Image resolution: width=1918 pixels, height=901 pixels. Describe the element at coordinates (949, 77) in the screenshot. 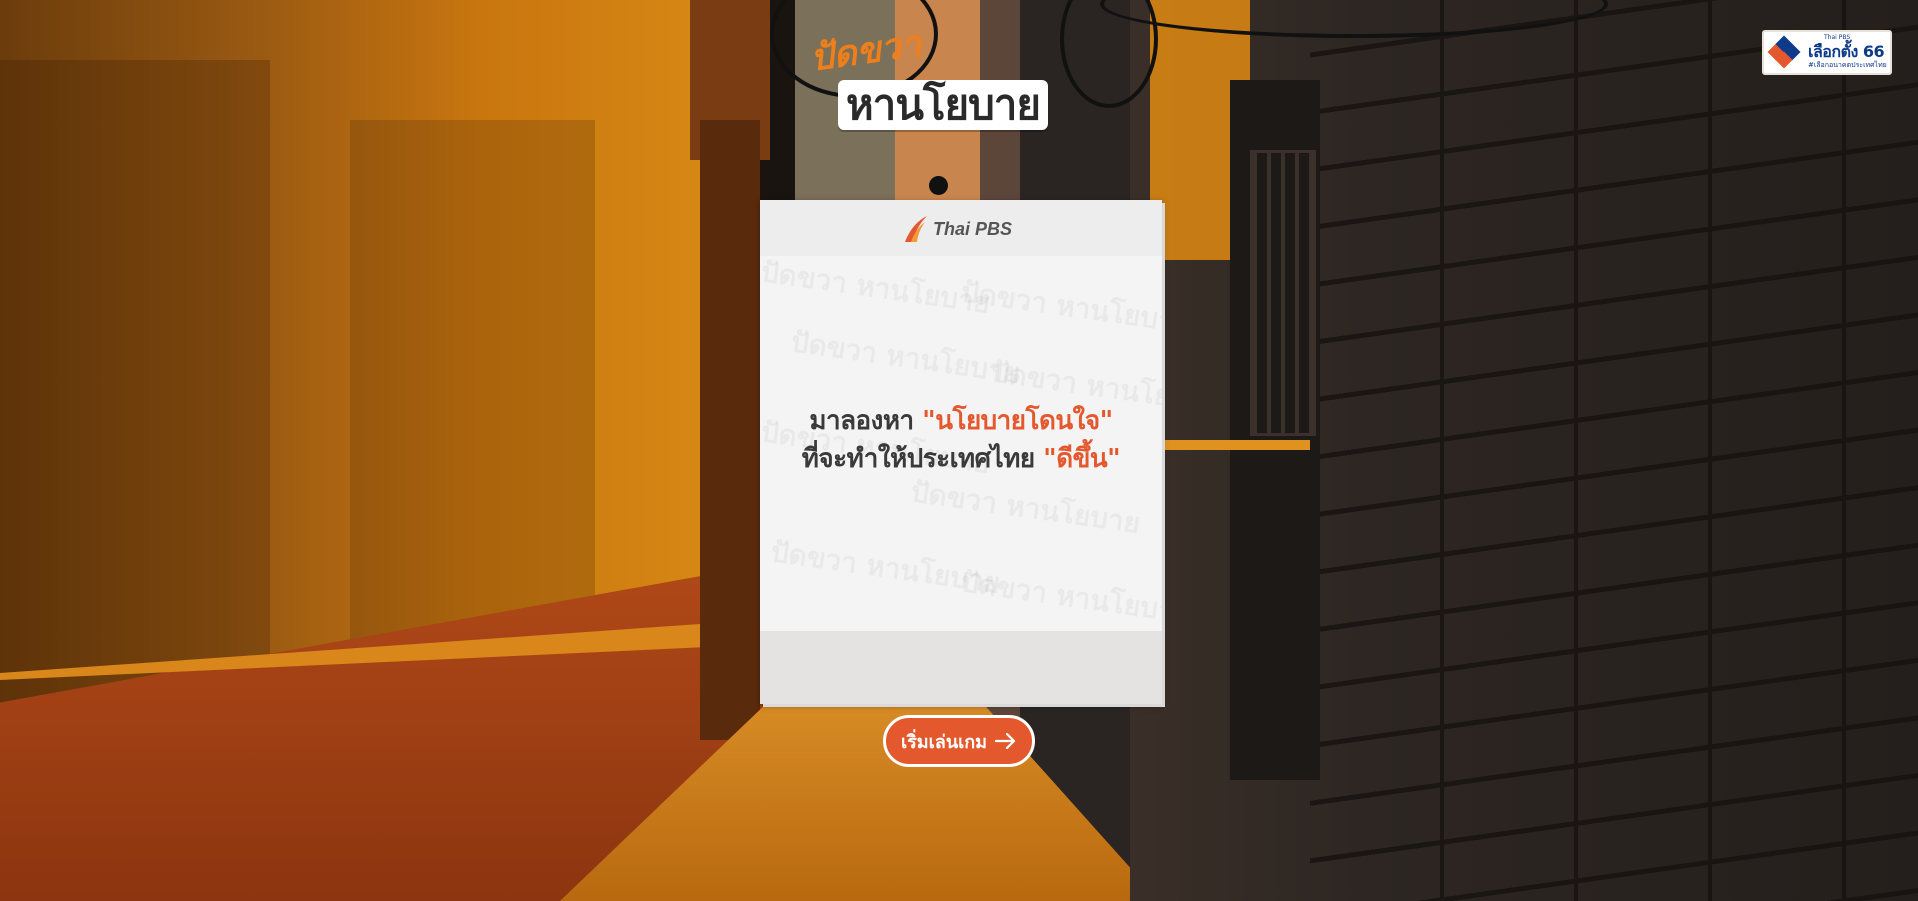

I see `show-logo: ปัดขวา หานโยบาย` at that location.